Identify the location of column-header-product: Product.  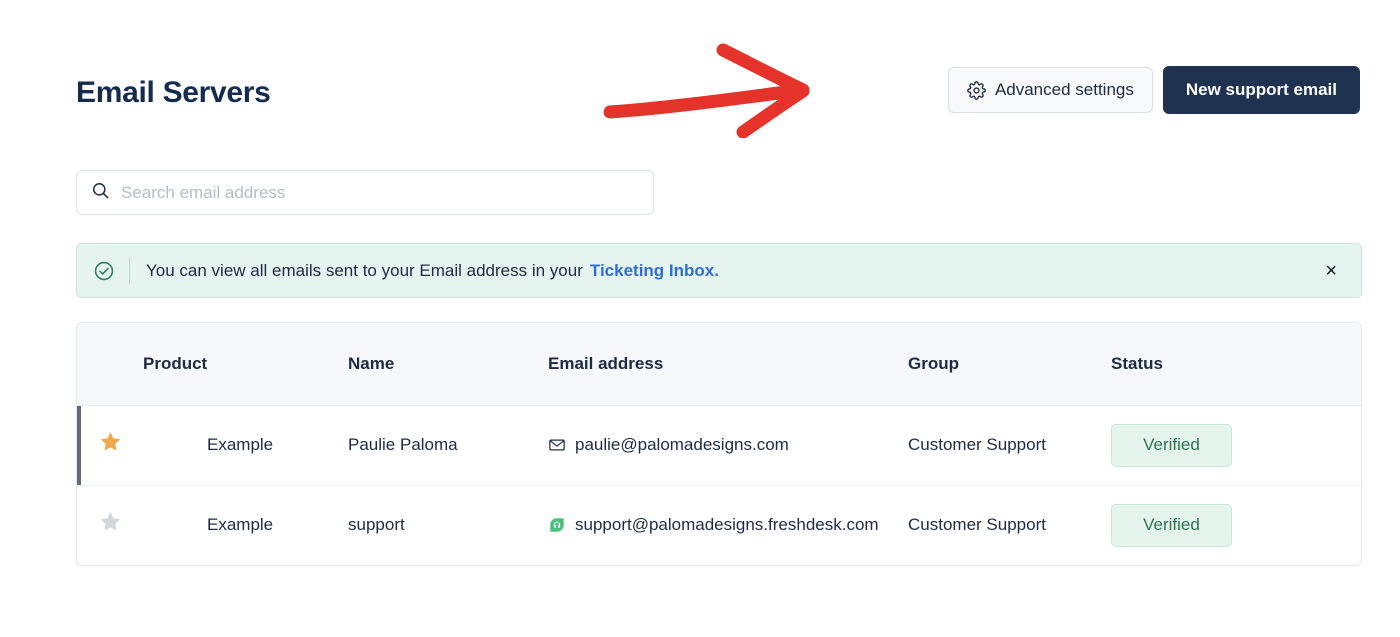
(245, 364).